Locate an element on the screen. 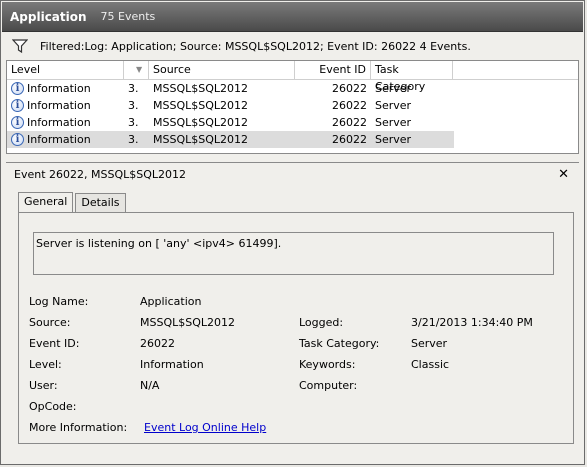 The width and height of the screenshot is (587, 467). task-category-label: Task Category: is located at coordinates (339, 343).